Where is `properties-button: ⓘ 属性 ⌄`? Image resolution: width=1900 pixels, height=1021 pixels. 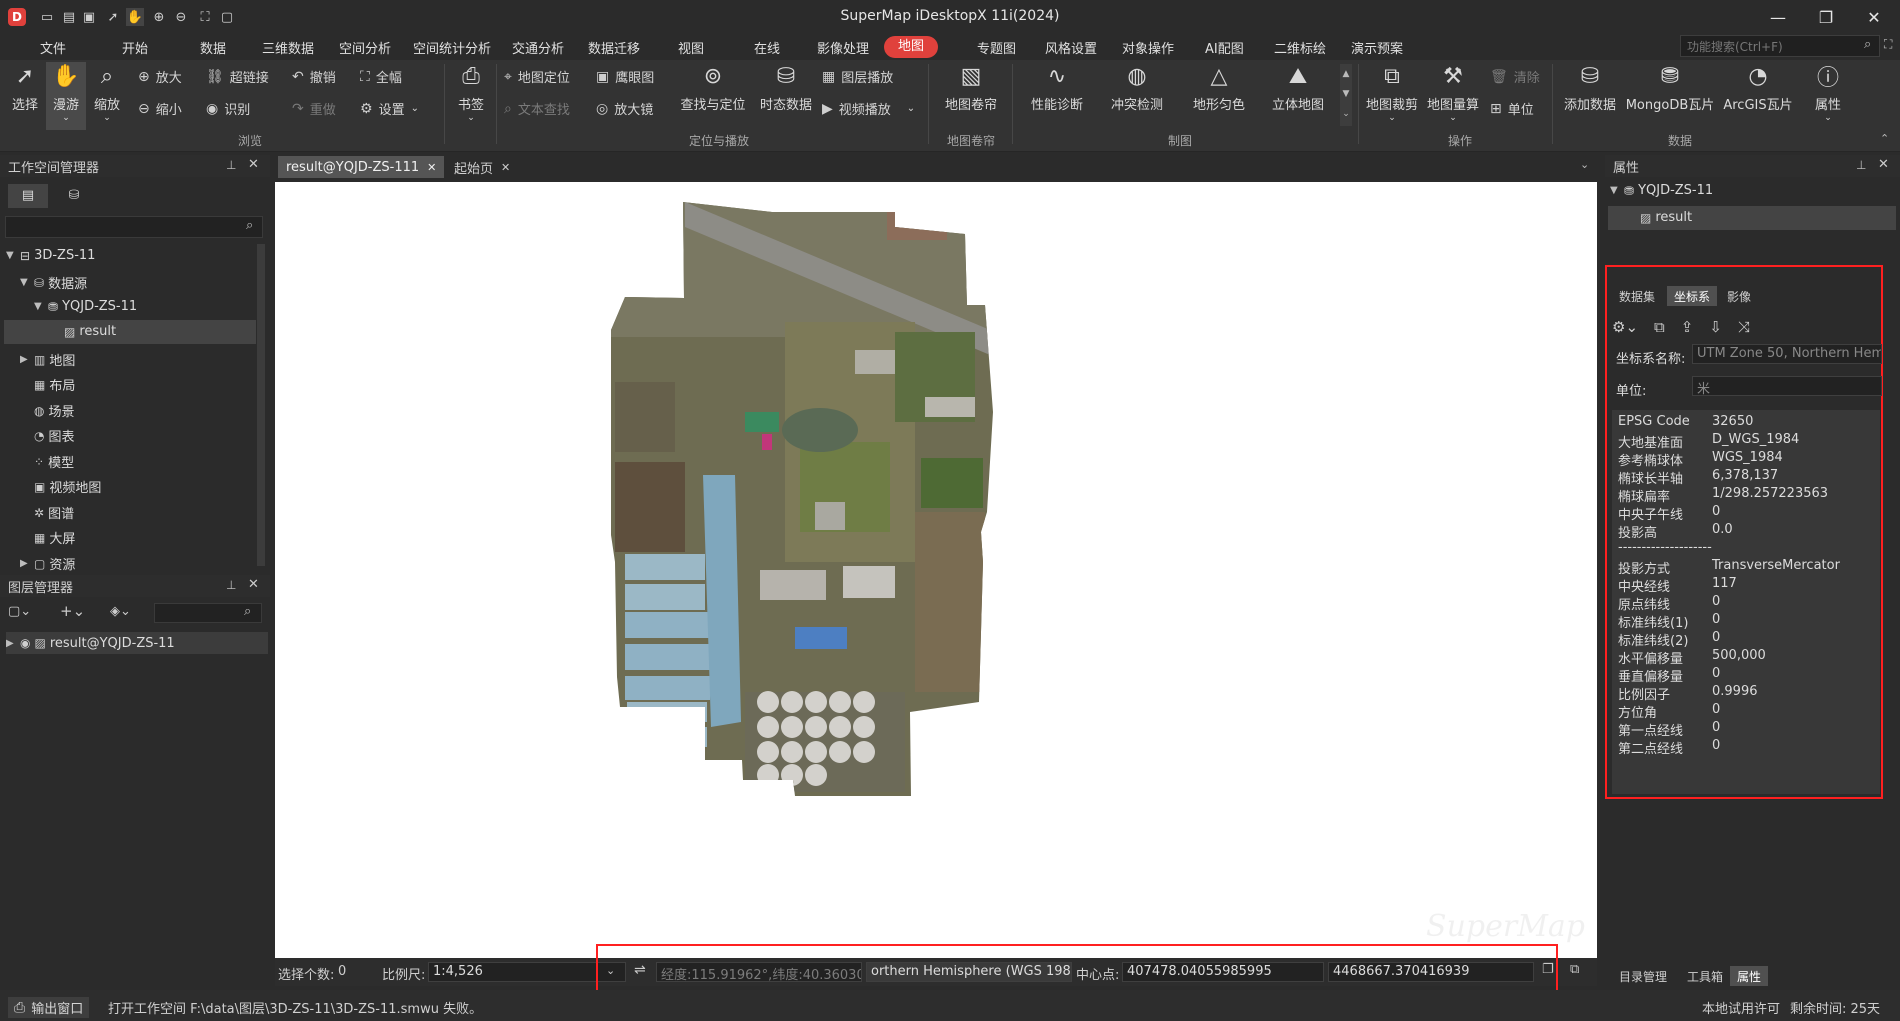
properties-button: ⓘ 属性 ⌄ is located at coordinates (1828, 92).